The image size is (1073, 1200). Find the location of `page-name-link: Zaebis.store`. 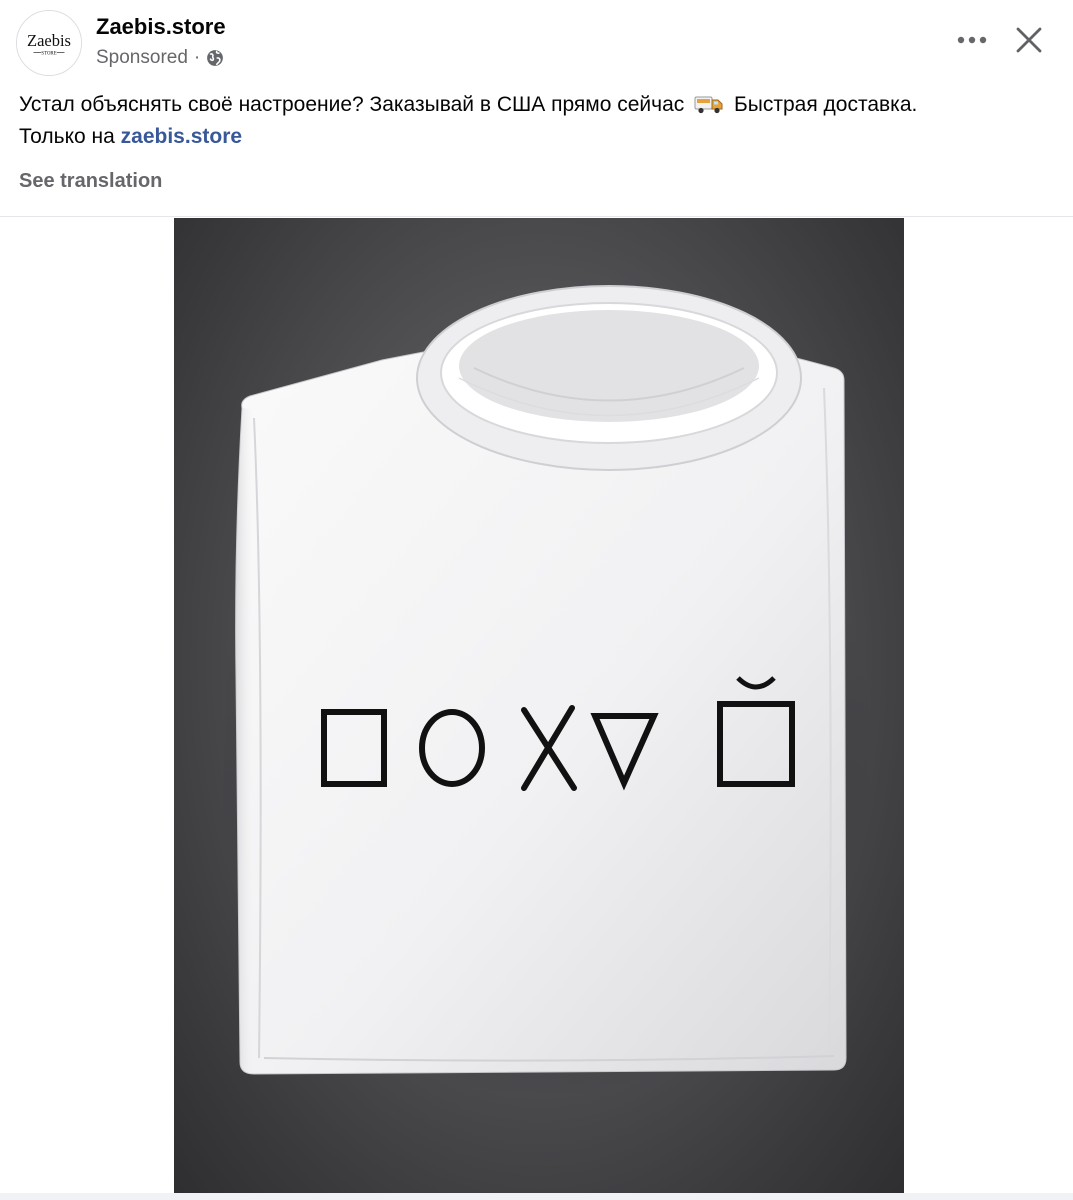

page-name-link: Zaebis.store is located at coordinates (161, 27).